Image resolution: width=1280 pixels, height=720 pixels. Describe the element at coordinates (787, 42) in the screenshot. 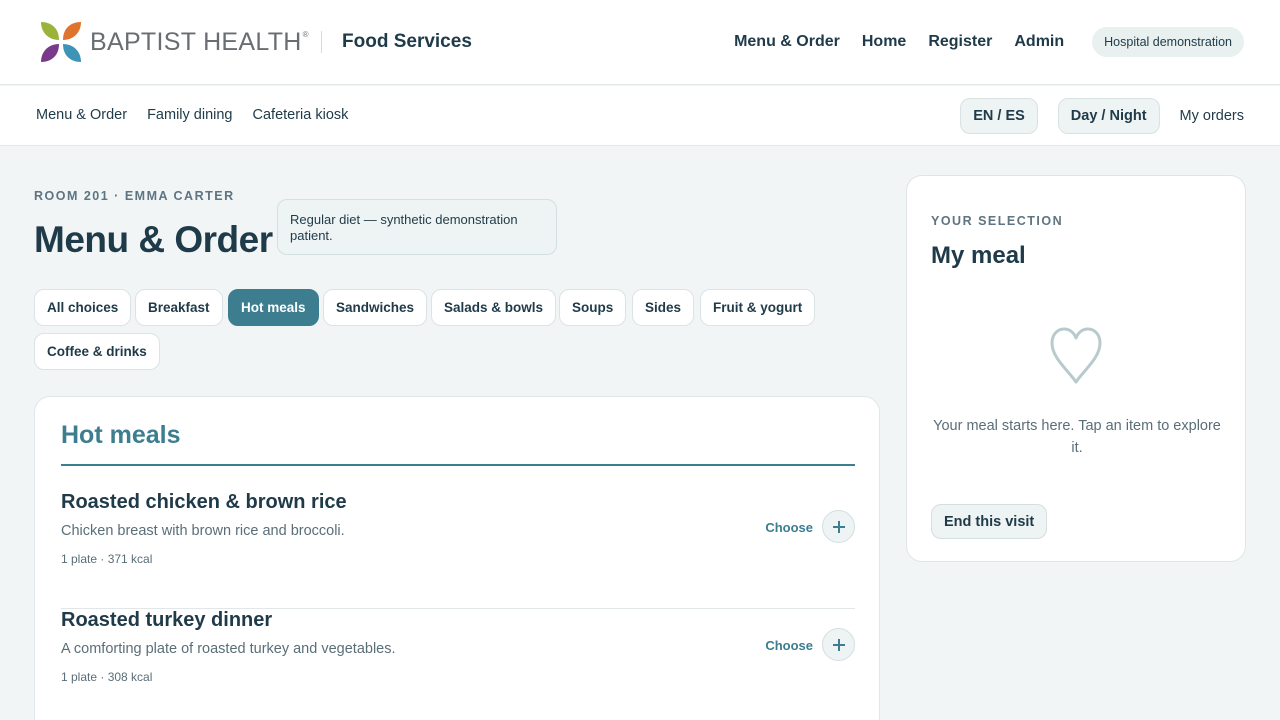

I see `nav-menu-order: Menu & Order` at that location.